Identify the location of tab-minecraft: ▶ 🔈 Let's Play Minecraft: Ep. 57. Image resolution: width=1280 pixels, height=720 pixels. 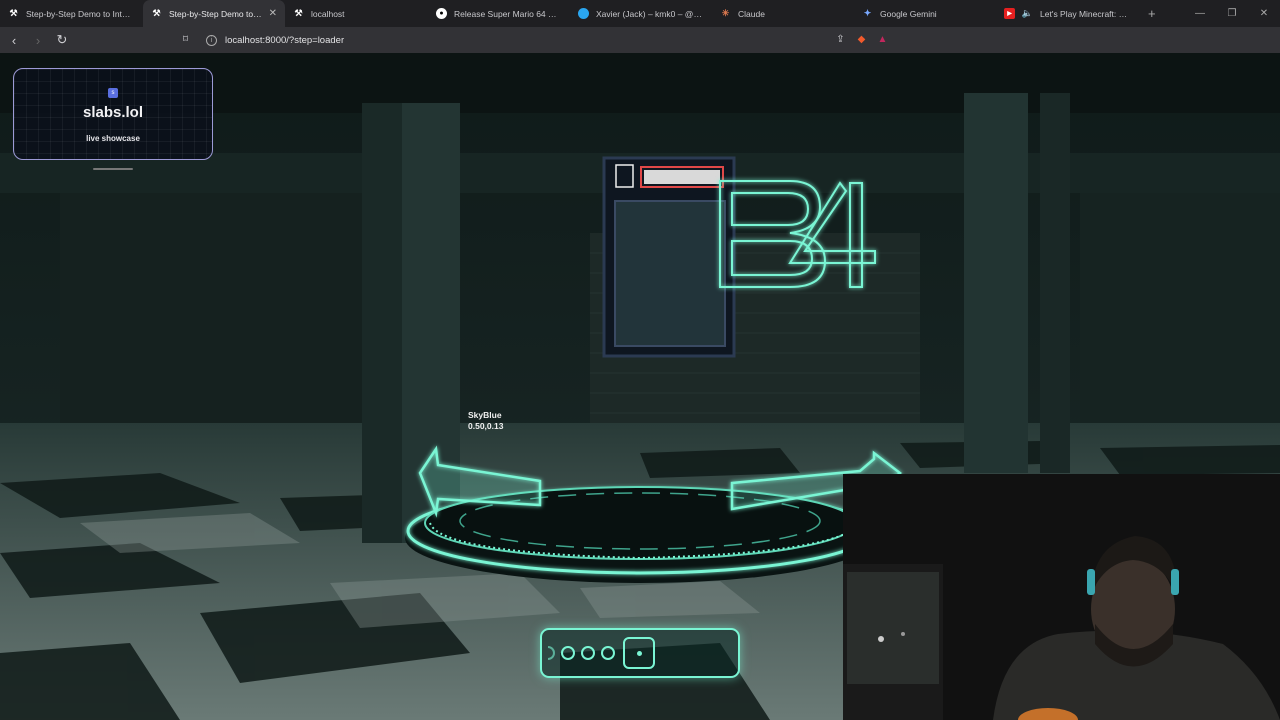
(1067, 13).